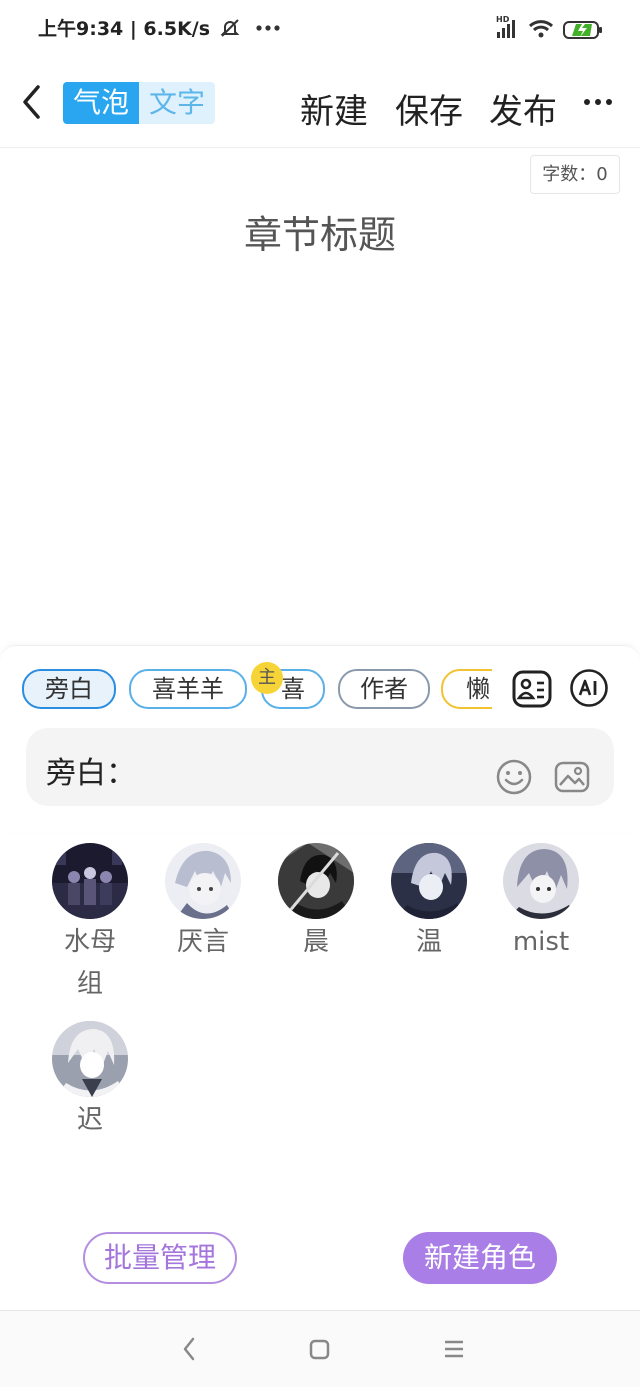  I want to click on status-indicators: HD, so click(551, 29).